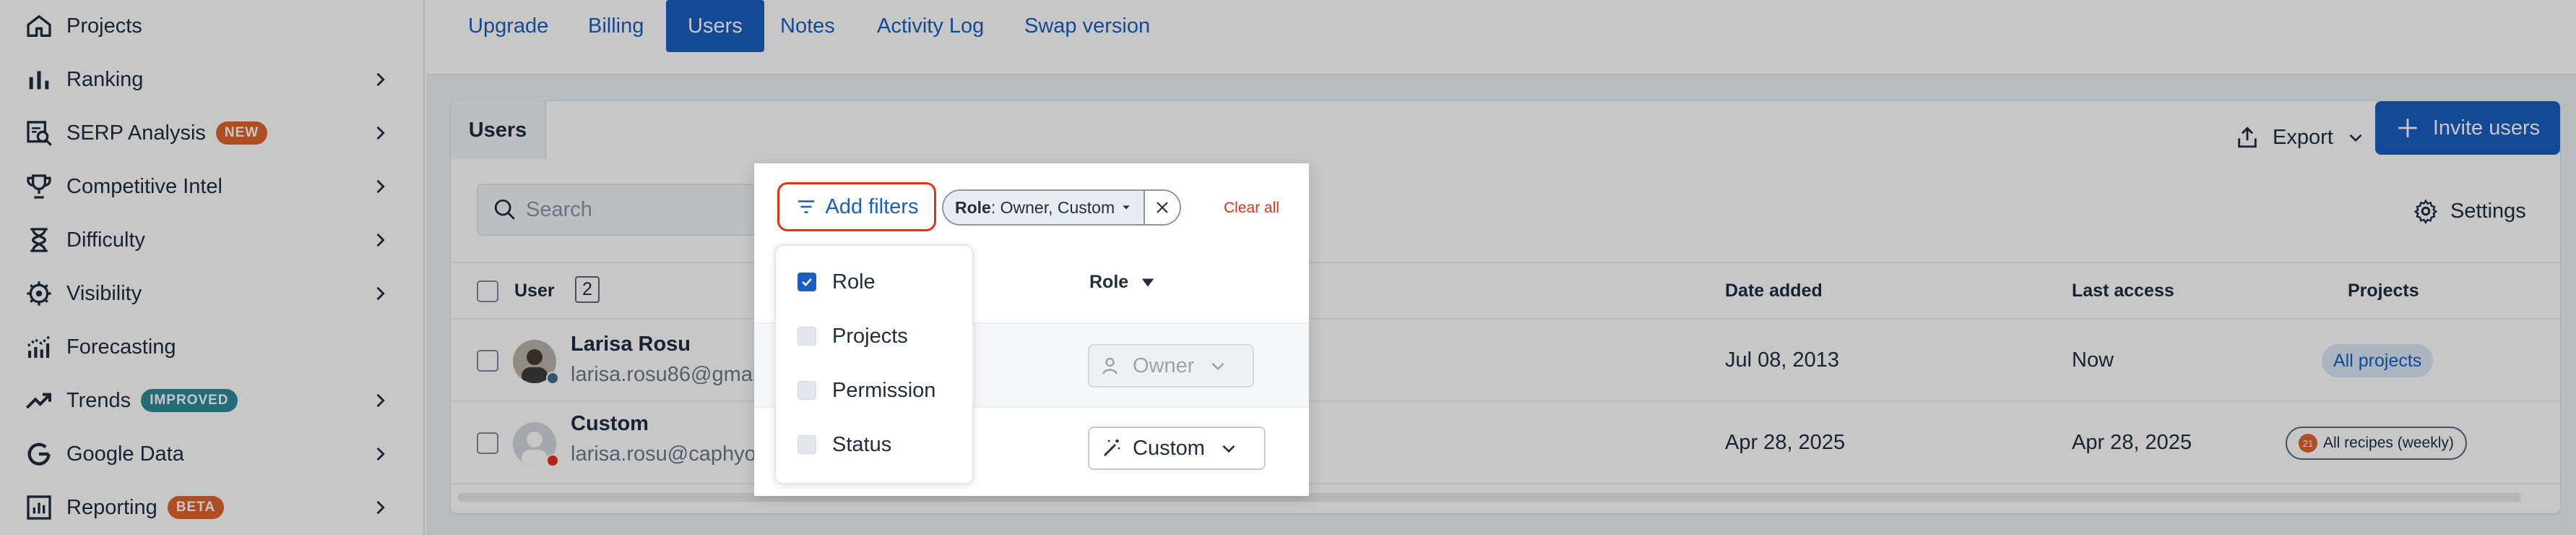 The height and width of the screenshot is (535, 2576). I want to click on role-filter-chip: Role : Owner, Custom, so click(1062, 207).